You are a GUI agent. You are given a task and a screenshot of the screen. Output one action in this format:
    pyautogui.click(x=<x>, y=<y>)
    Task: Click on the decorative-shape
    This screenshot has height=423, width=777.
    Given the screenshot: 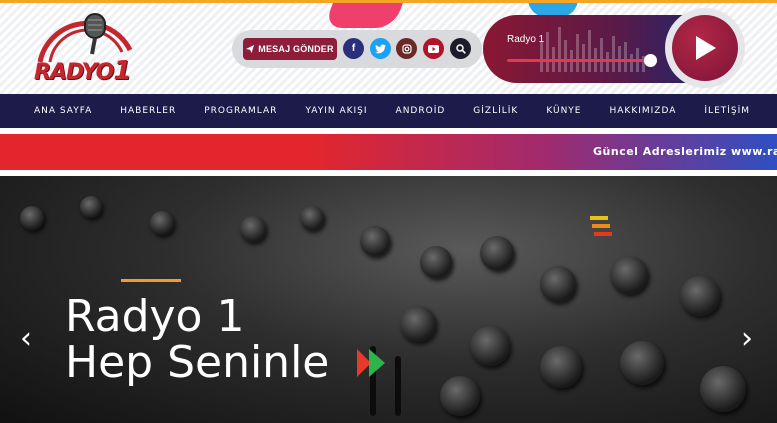 What is the action you would take?
    pyautogui.click(x=367, y=15)
    